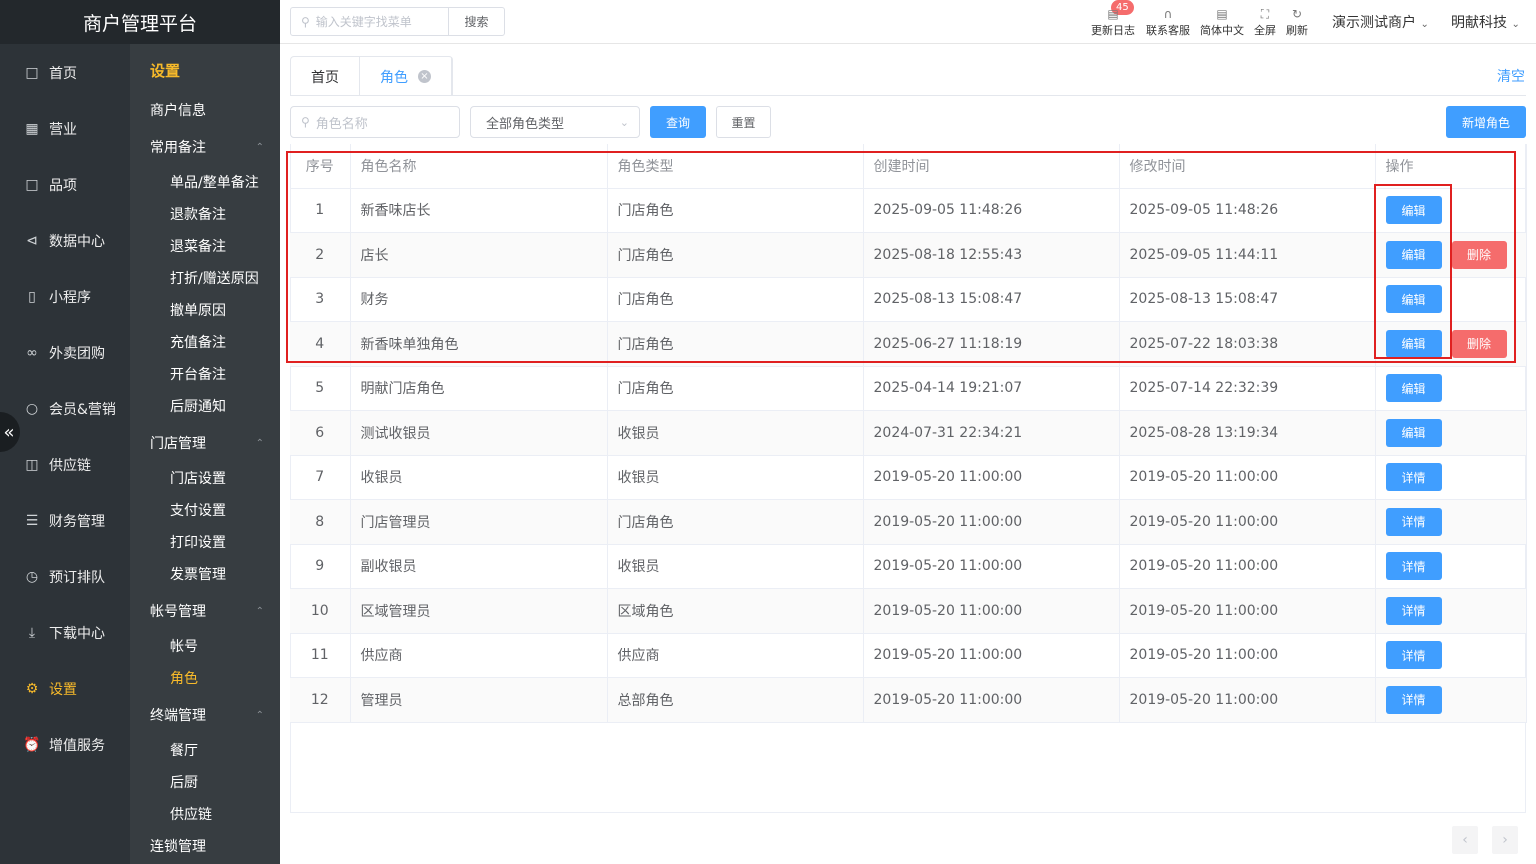 This screenshot has height=864, width=1536. I want to click on log-icon: ▤, so click(1113, 14).